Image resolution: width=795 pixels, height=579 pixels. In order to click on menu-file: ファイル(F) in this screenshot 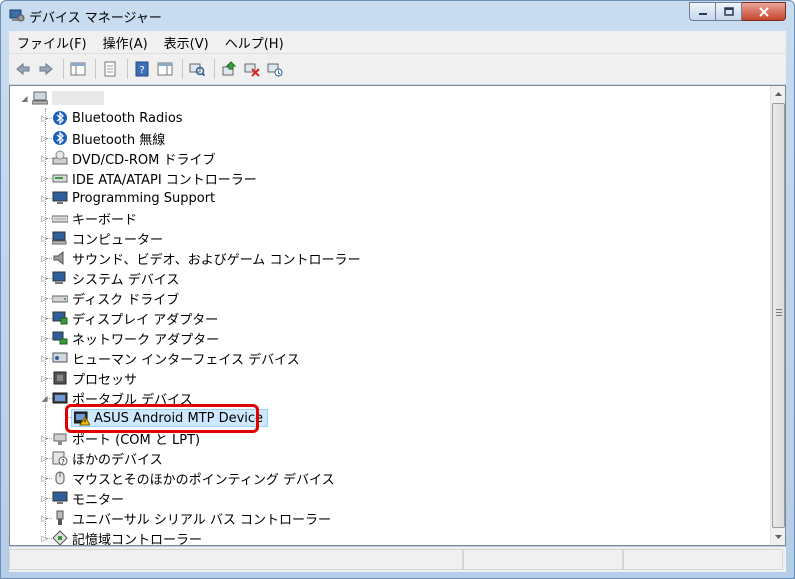, I will do `click(52, 42)`.